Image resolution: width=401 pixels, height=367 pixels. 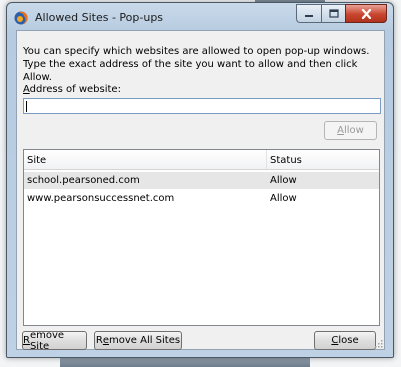 I want to click on remove-all-label: move All Sites, so click(x=145, y=340).